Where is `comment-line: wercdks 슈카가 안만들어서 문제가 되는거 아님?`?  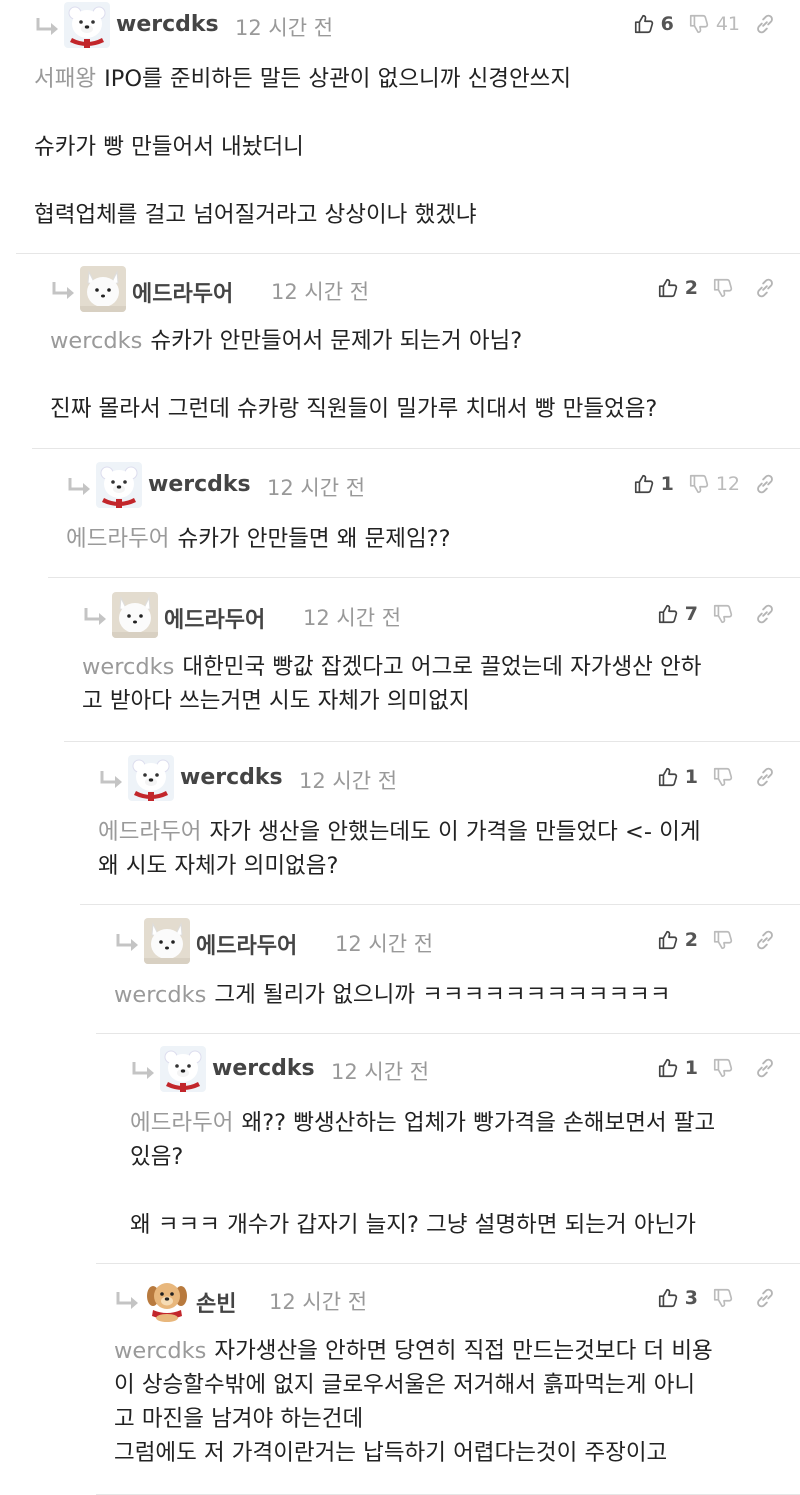 comment-line: wercdks 슈카가 안만들어서 문제가 되는거 아님? is located at coordinates (412, 341).